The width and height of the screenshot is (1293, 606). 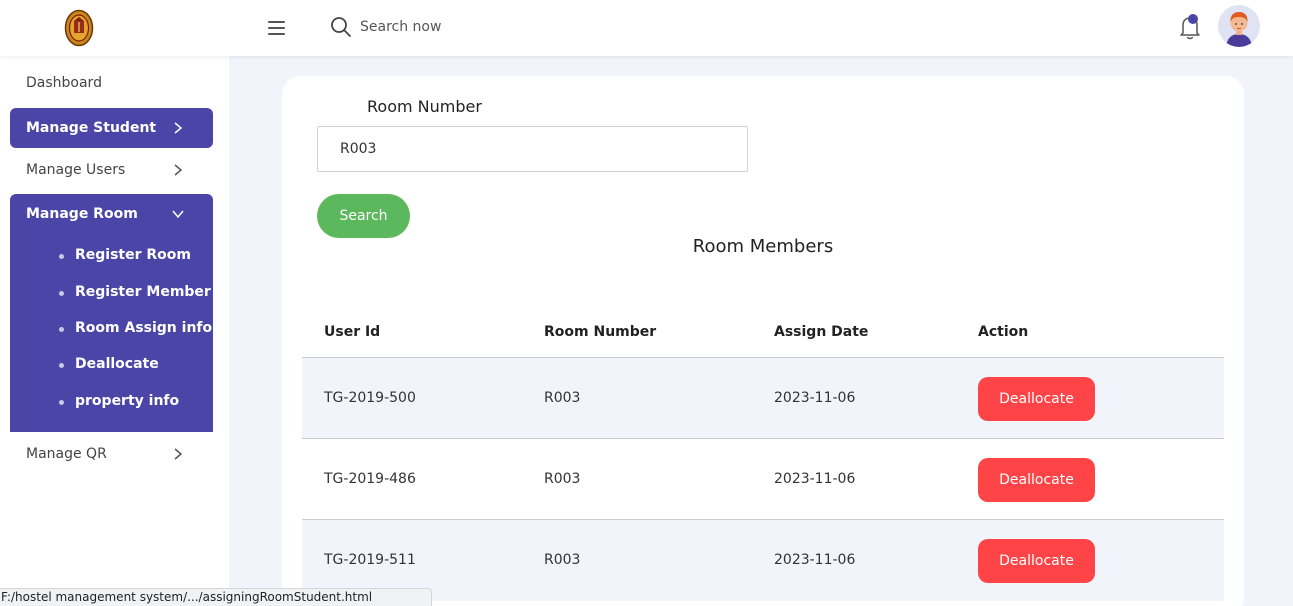 What do you see at coordinates (763, 560) in the screenshot?
I see `table-row: TG-2019-511 R003 2023-11-06 Deallocate` at bounding box center [763, 560].